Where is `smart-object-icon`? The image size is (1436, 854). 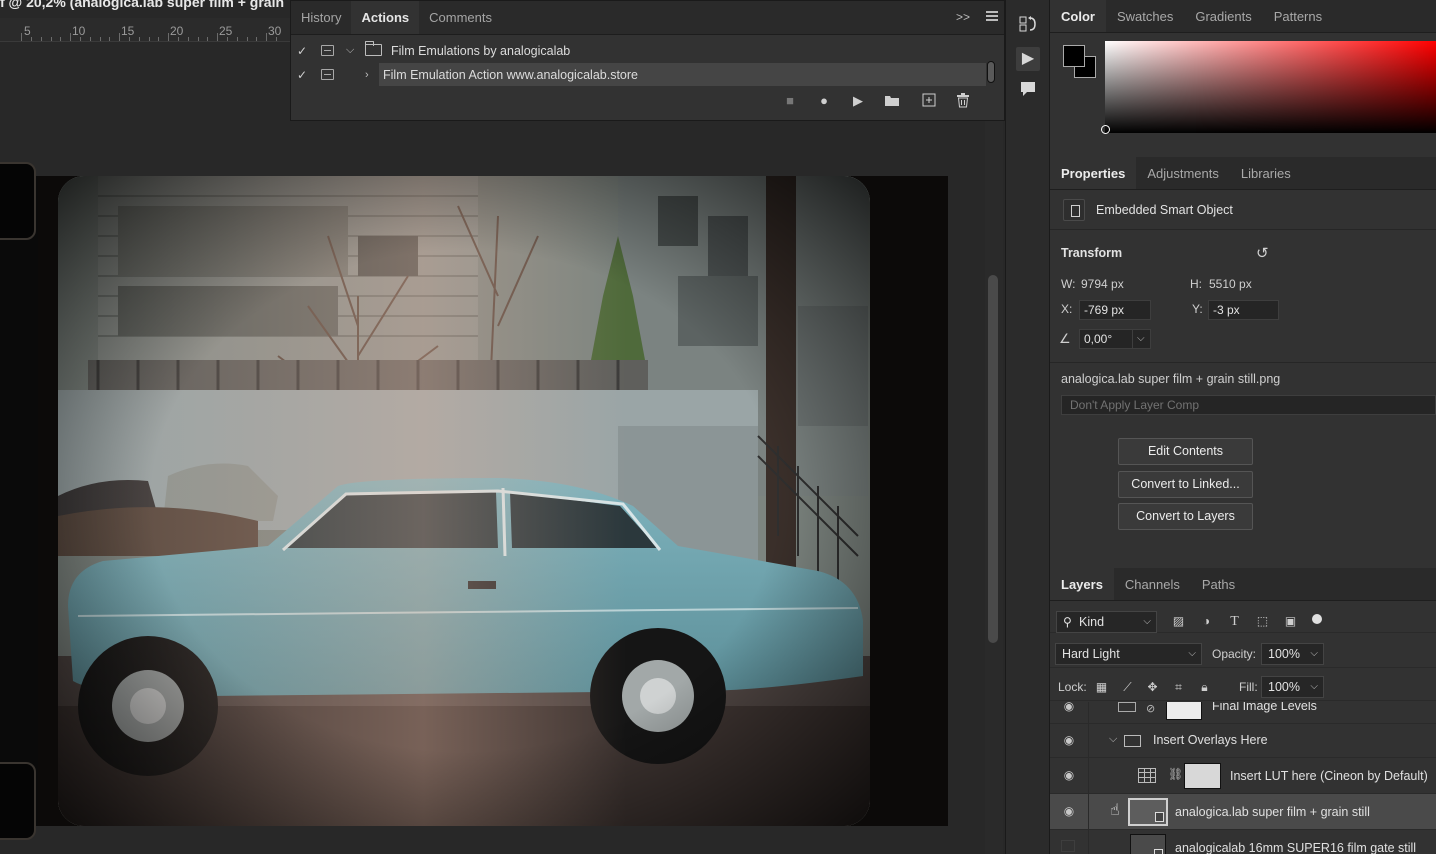 smart-object-icon is located at coordinates (1074, 210).